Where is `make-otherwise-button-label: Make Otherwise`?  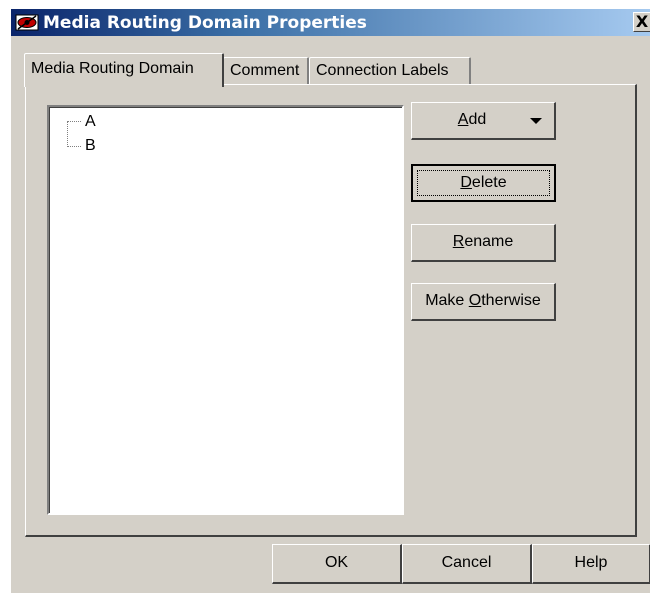 make-otherwise-button-label: Make Otherwise is located at coordinates (483, 300).